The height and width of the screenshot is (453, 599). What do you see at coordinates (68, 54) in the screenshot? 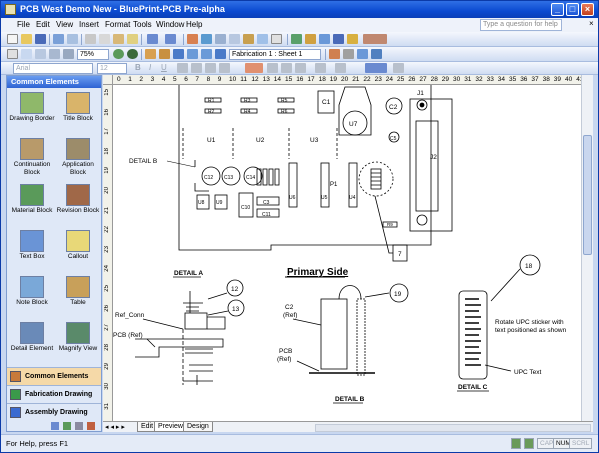
I see `zoom-window-icon` at bounding box center [68, 54].